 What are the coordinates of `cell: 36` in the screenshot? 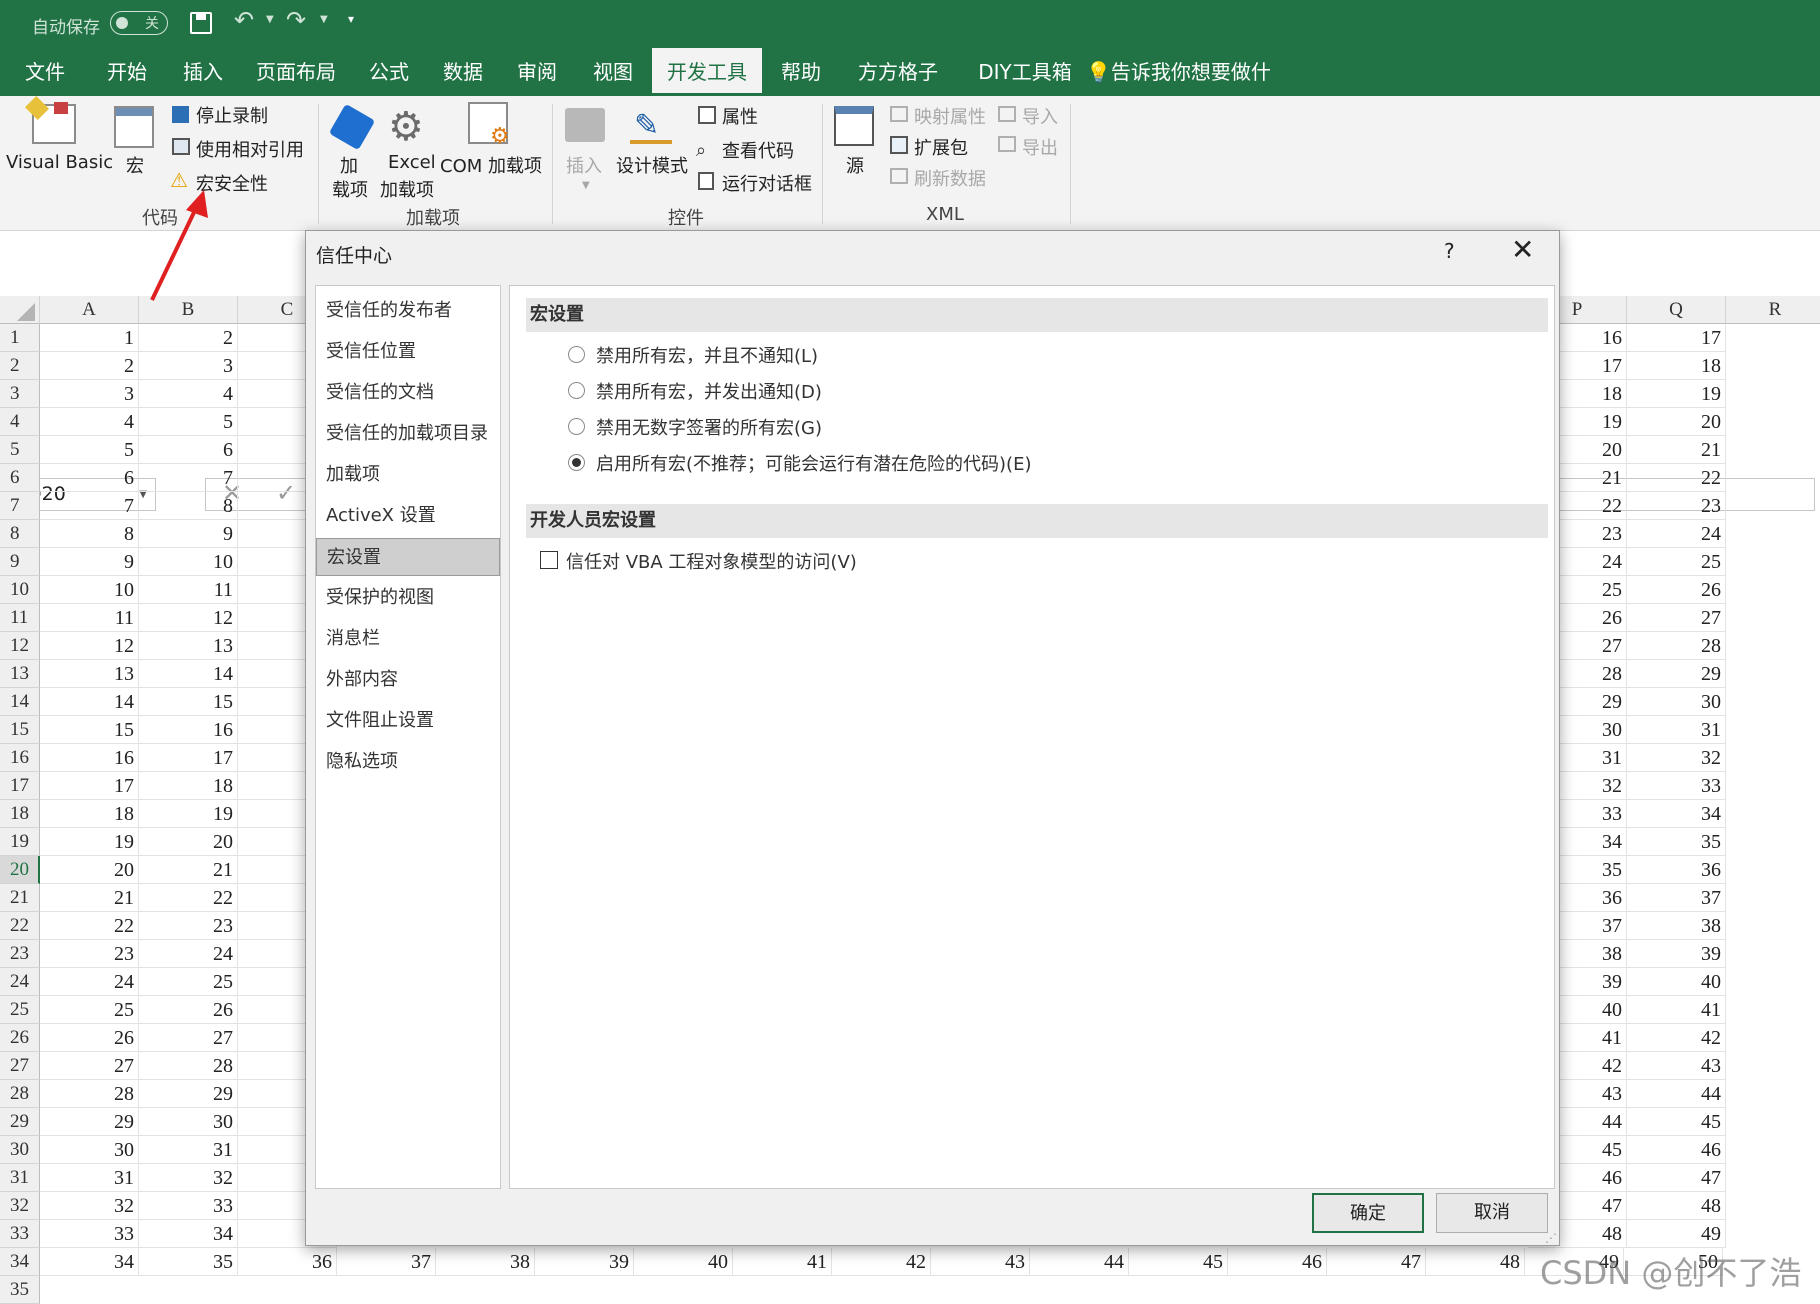 It's located at (1676, 870).